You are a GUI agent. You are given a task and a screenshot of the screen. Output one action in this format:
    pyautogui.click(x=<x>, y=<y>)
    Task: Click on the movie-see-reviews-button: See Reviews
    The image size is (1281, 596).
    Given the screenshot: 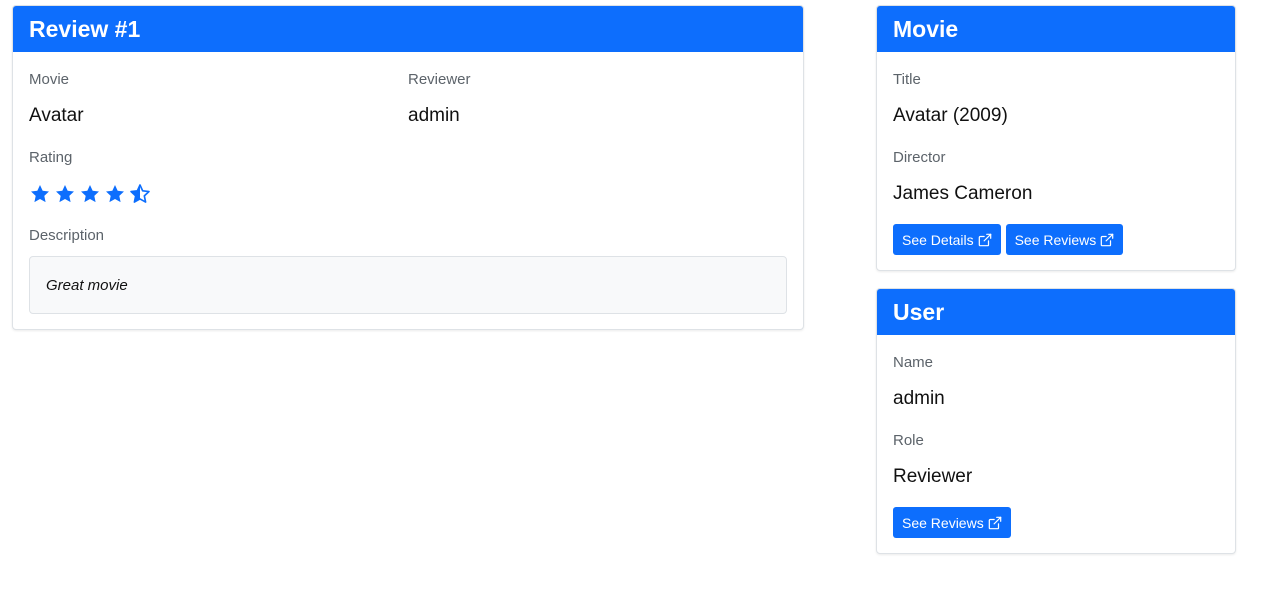 What is the action you would take?
    pyautogui.click(x=1064, y=239)
    